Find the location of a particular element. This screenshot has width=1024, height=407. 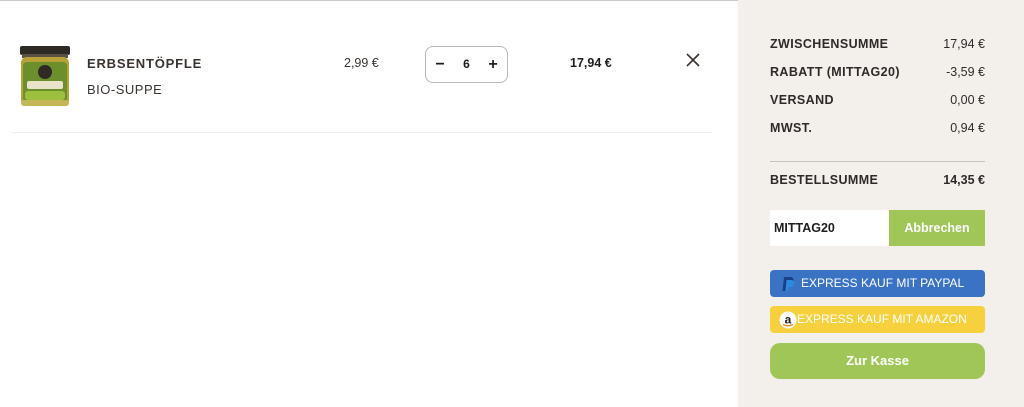

order-total-row: BESTELLSUMME 14,35 € is located at coordinates (877, 182).